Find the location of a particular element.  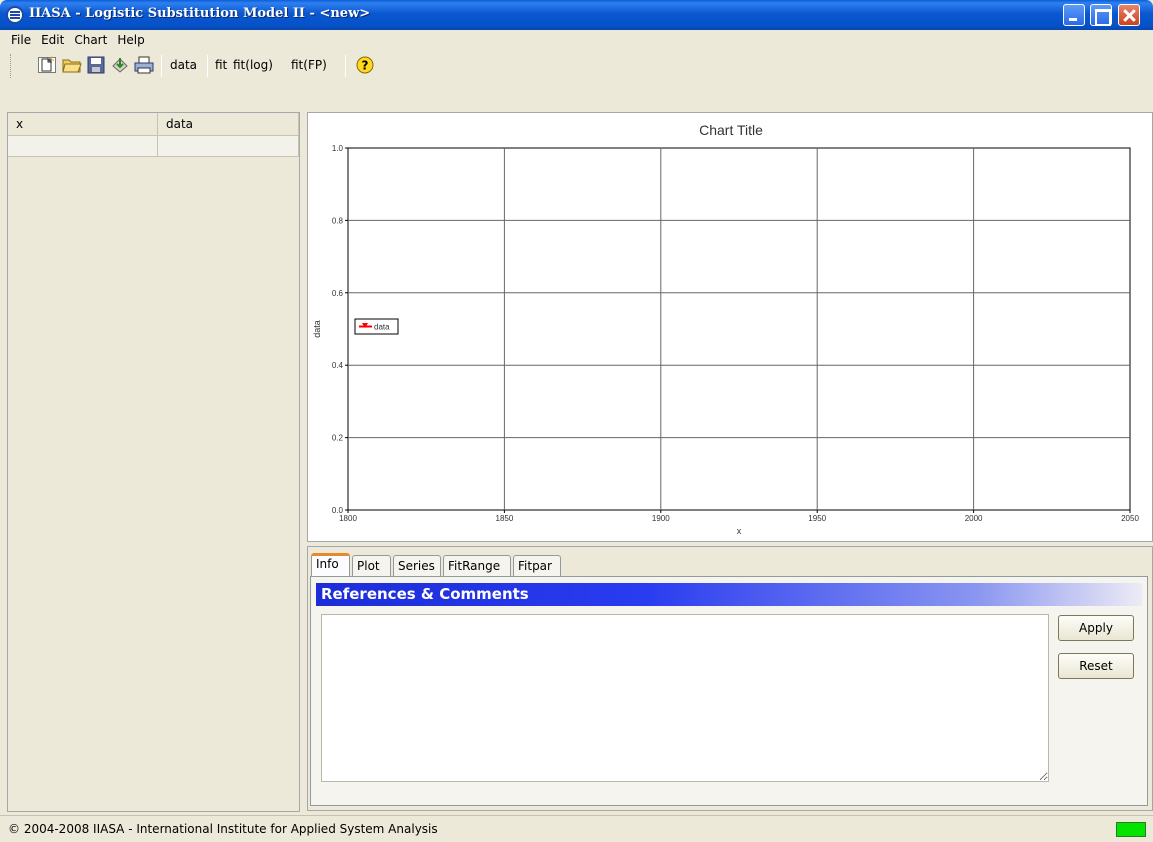

y-tick-label: 0.6 is located at coordinates (338, 293).